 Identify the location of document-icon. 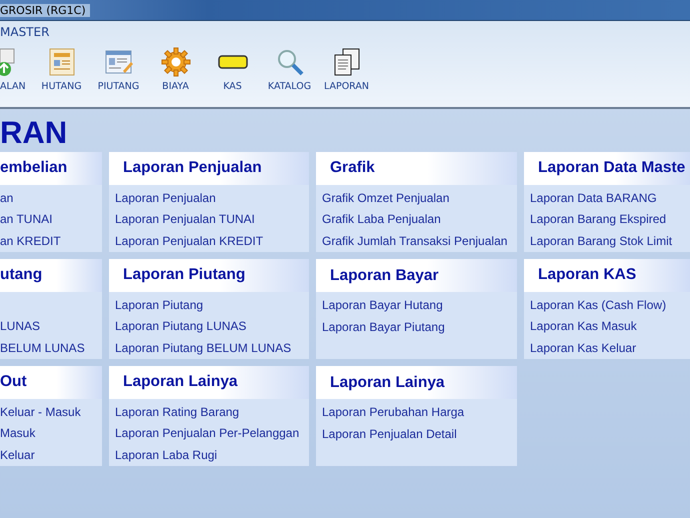
(61, 62).